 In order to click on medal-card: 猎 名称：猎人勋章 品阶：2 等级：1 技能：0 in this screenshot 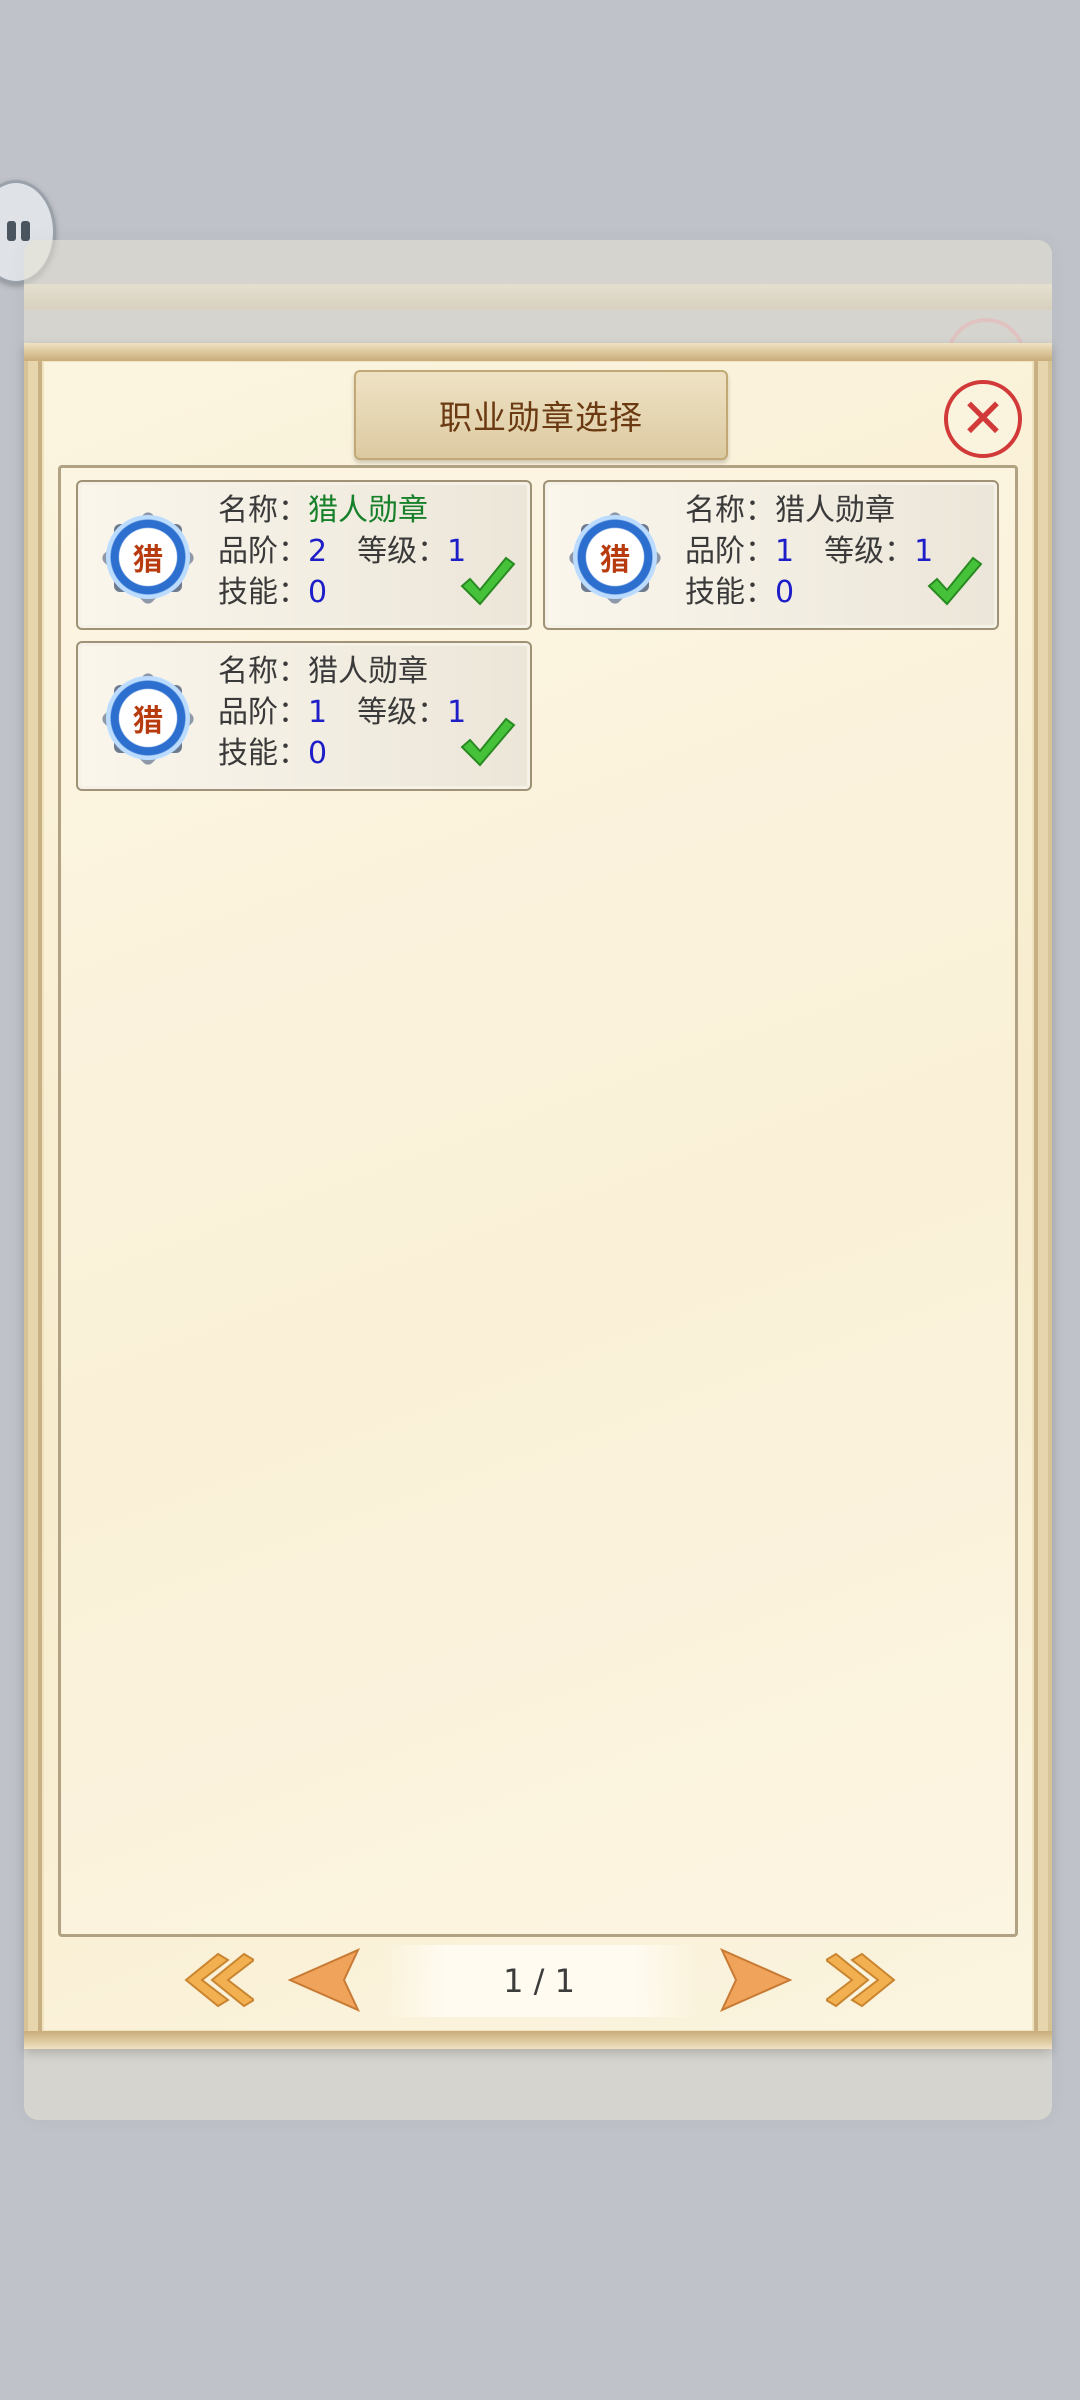, I will do `click(304, 555)`.